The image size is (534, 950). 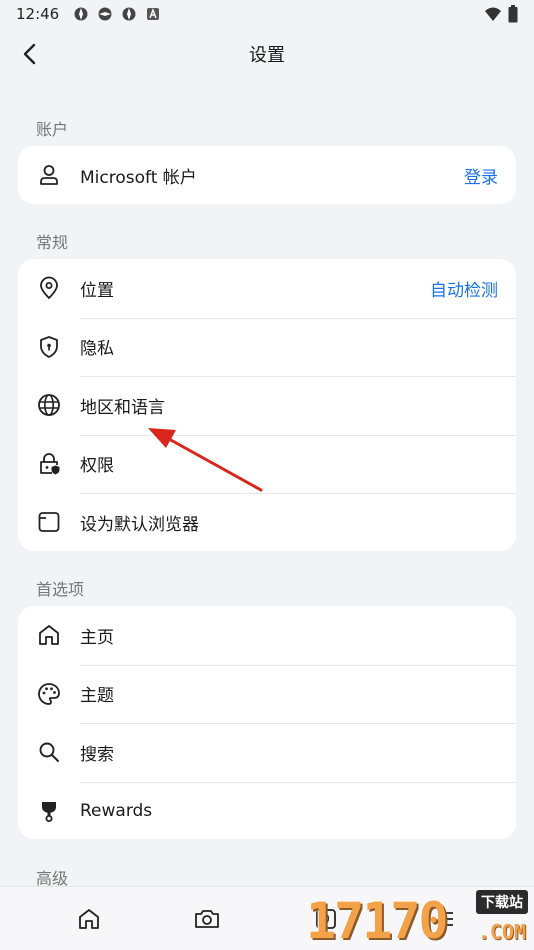 What do you see at coordinates (97, 466) in the screenshot?
I see `row-label: 权限` at bounding box center [97, 466].